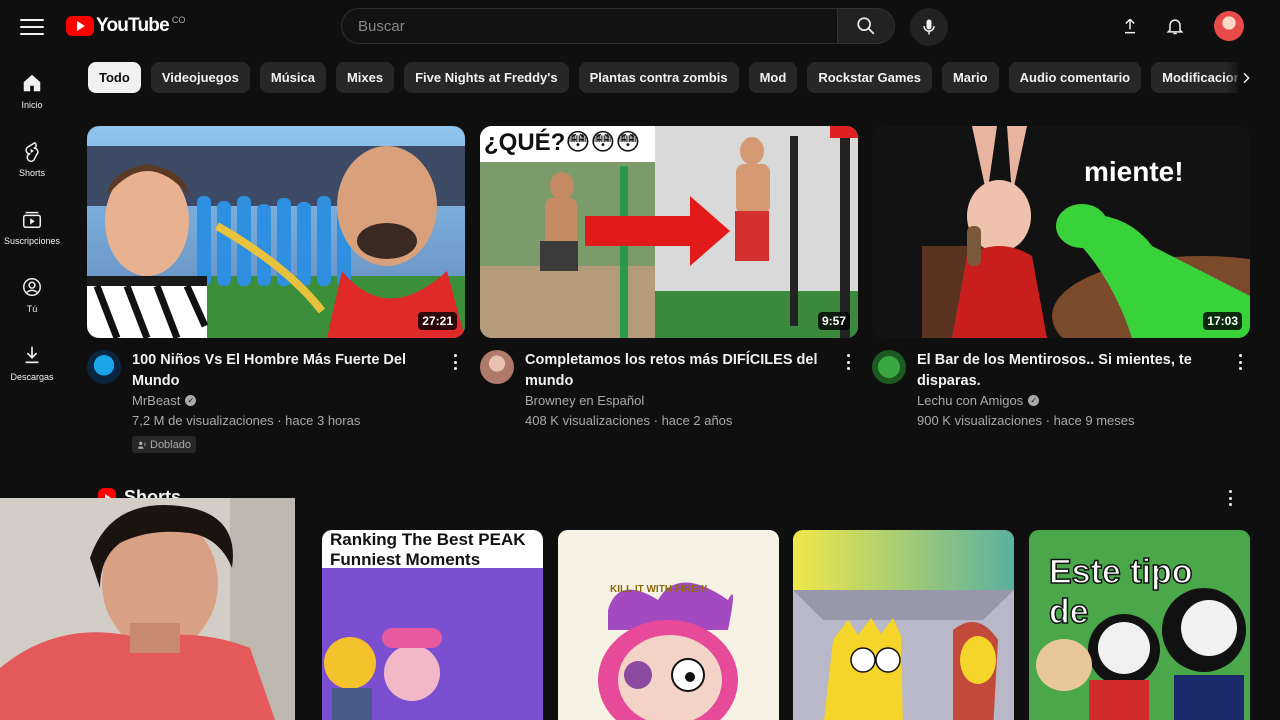 The image size is (1280, 720). What do you see at coordinates (1120, 592) in the screenshot?
I see `short-thumbnail-text: Este tipo de` at bounding box center [1120, 592].